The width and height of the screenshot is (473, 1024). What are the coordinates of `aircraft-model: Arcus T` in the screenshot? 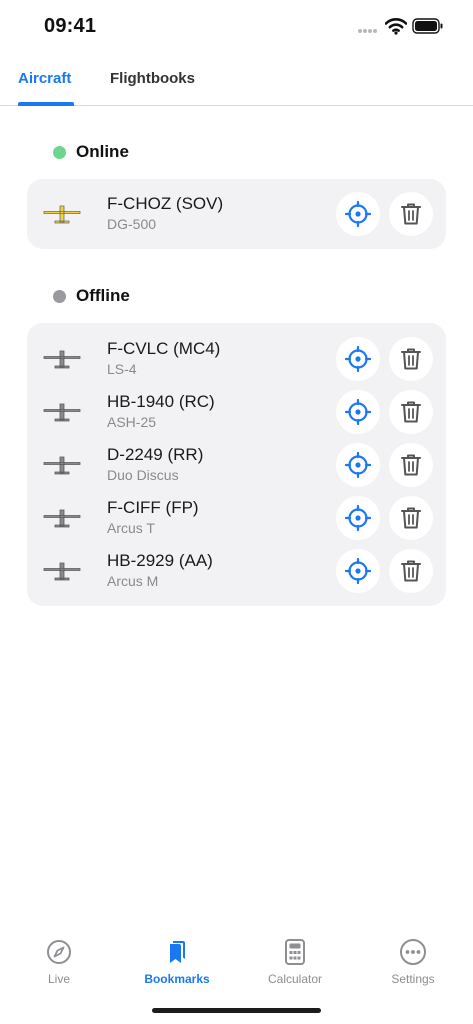 It's located at (131, 528).